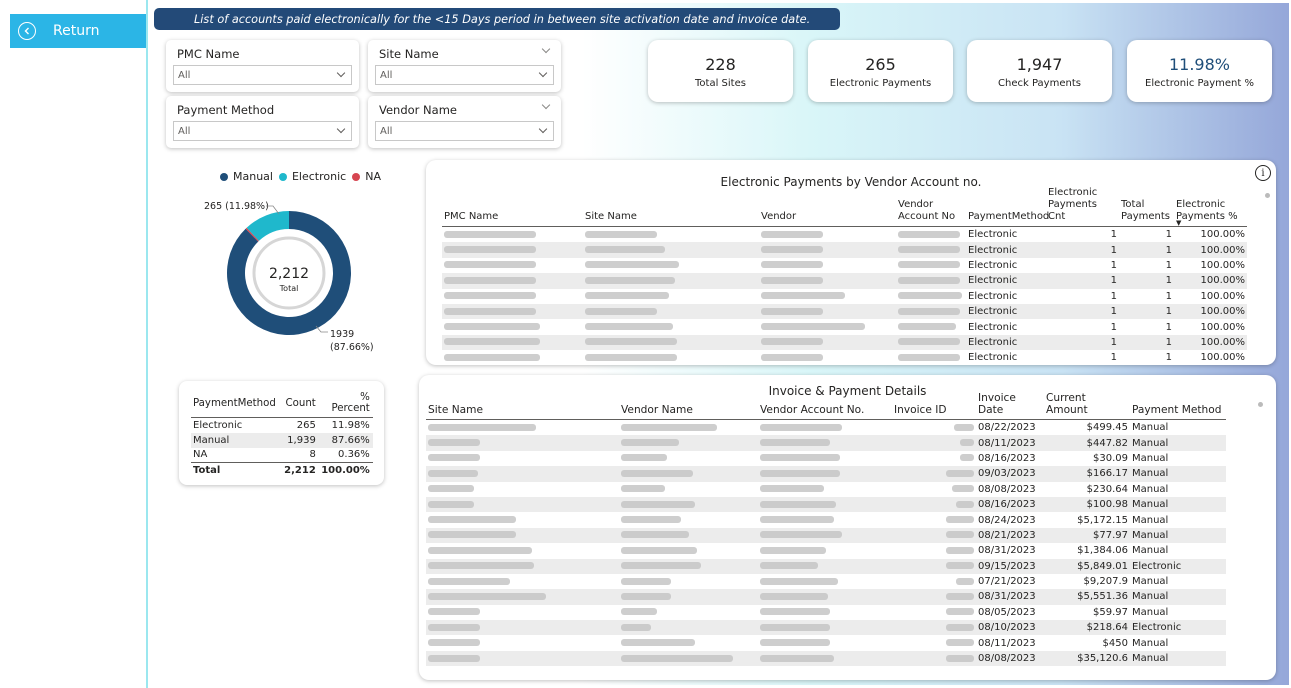  I want to click on table-row: 08/24/2023 $5,172.15 Manual, so click(826, 519).